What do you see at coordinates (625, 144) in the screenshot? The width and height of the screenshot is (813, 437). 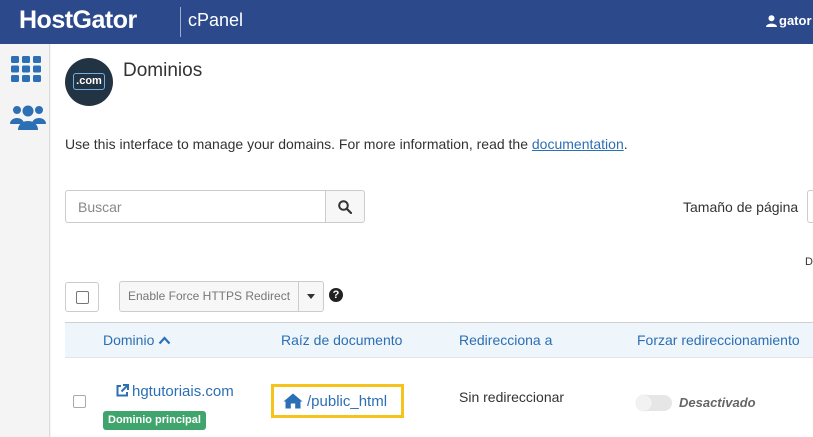 I see `description-end: .` at bounding box center [625, 144].